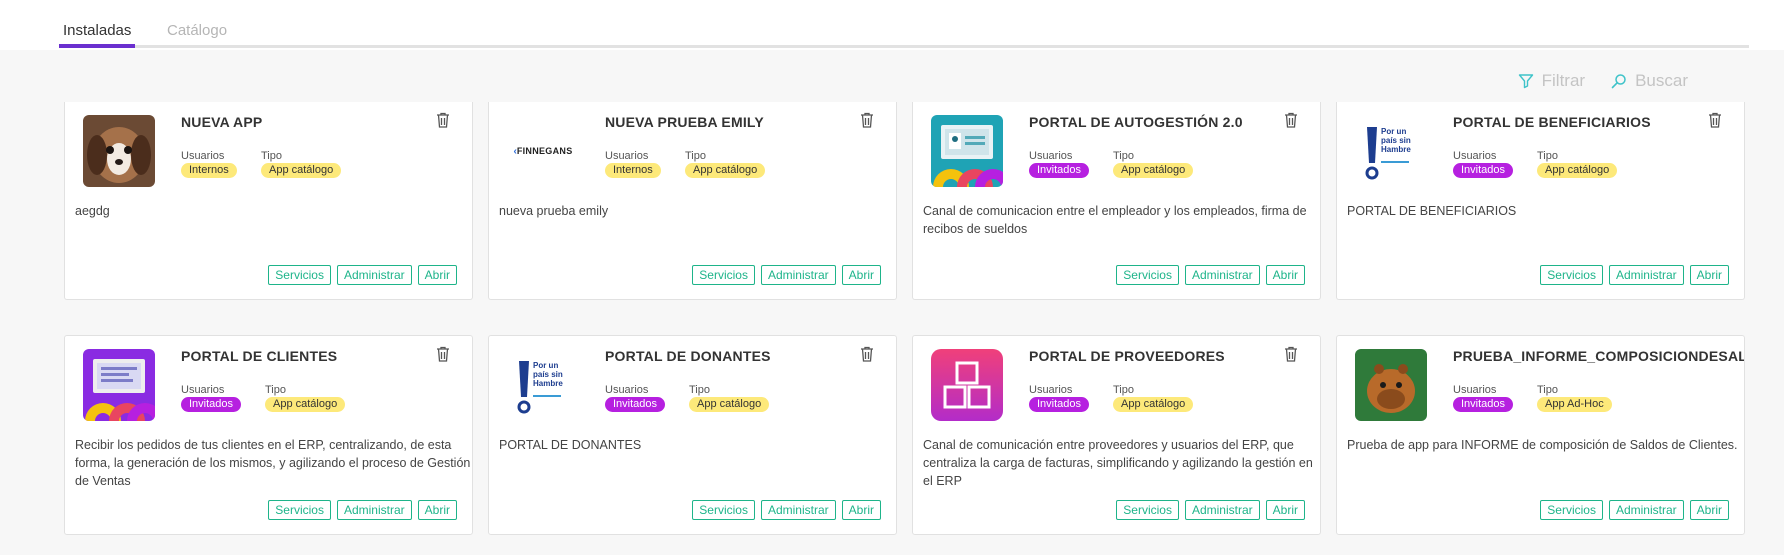  What do you see at coordinates (684, 122) in the screenshot?
I see `app-title: NUEVA PRUEBA EMILY` at bounding box center [684, 122].